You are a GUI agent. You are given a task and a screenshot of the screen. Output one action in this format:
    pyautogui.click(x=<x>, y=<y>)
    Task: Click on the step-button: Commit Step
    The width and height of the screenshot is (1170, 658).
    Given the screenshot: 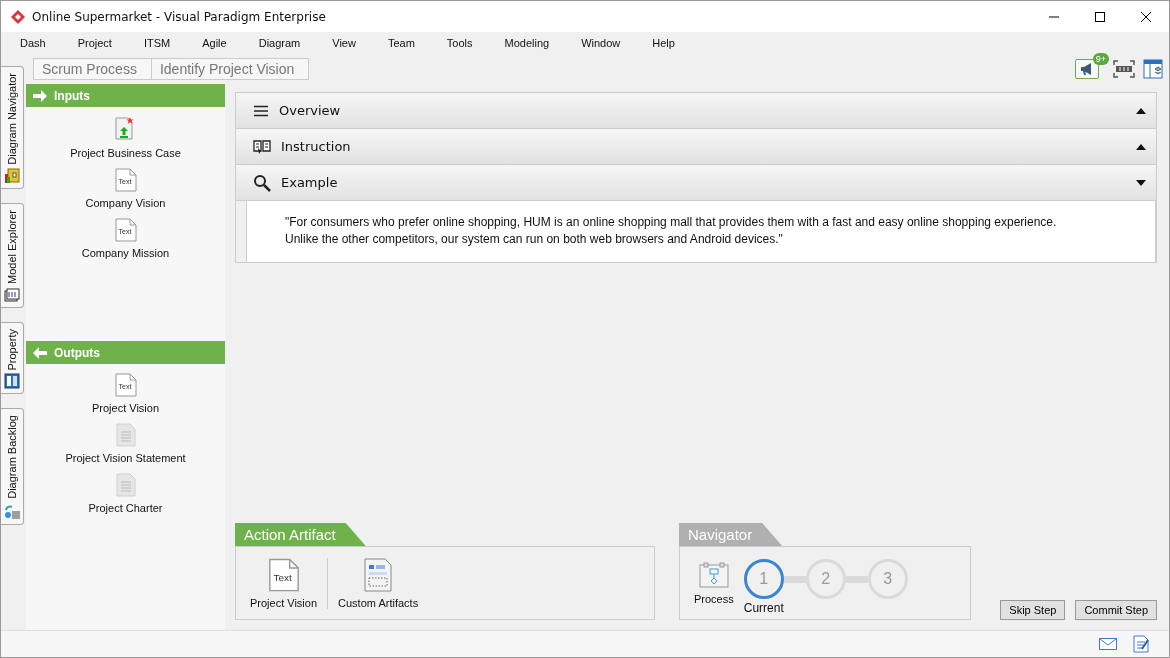 What is the action you would take?
    pyautogui.click(x=1116, y=610)
    